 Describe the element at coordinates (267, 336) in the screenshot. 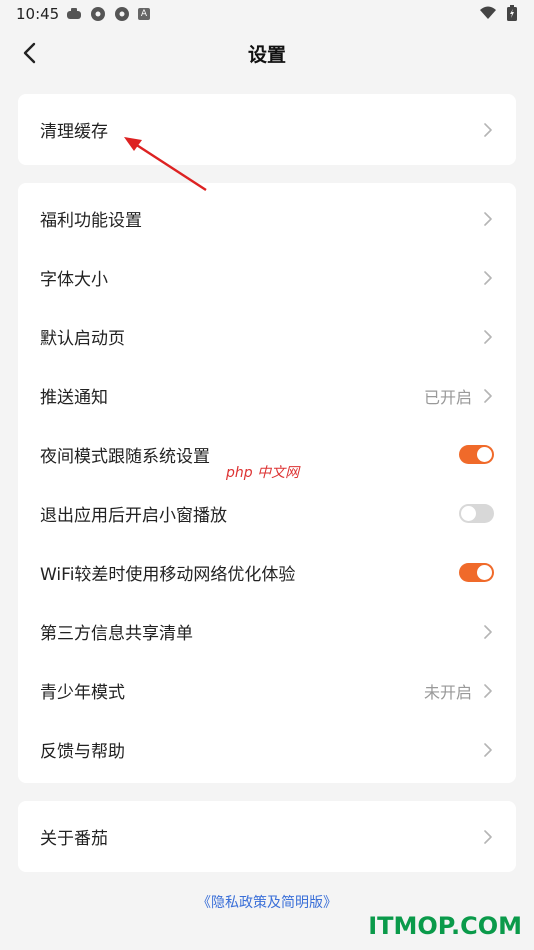

I see `settings-row: 默认启动页` at that location.